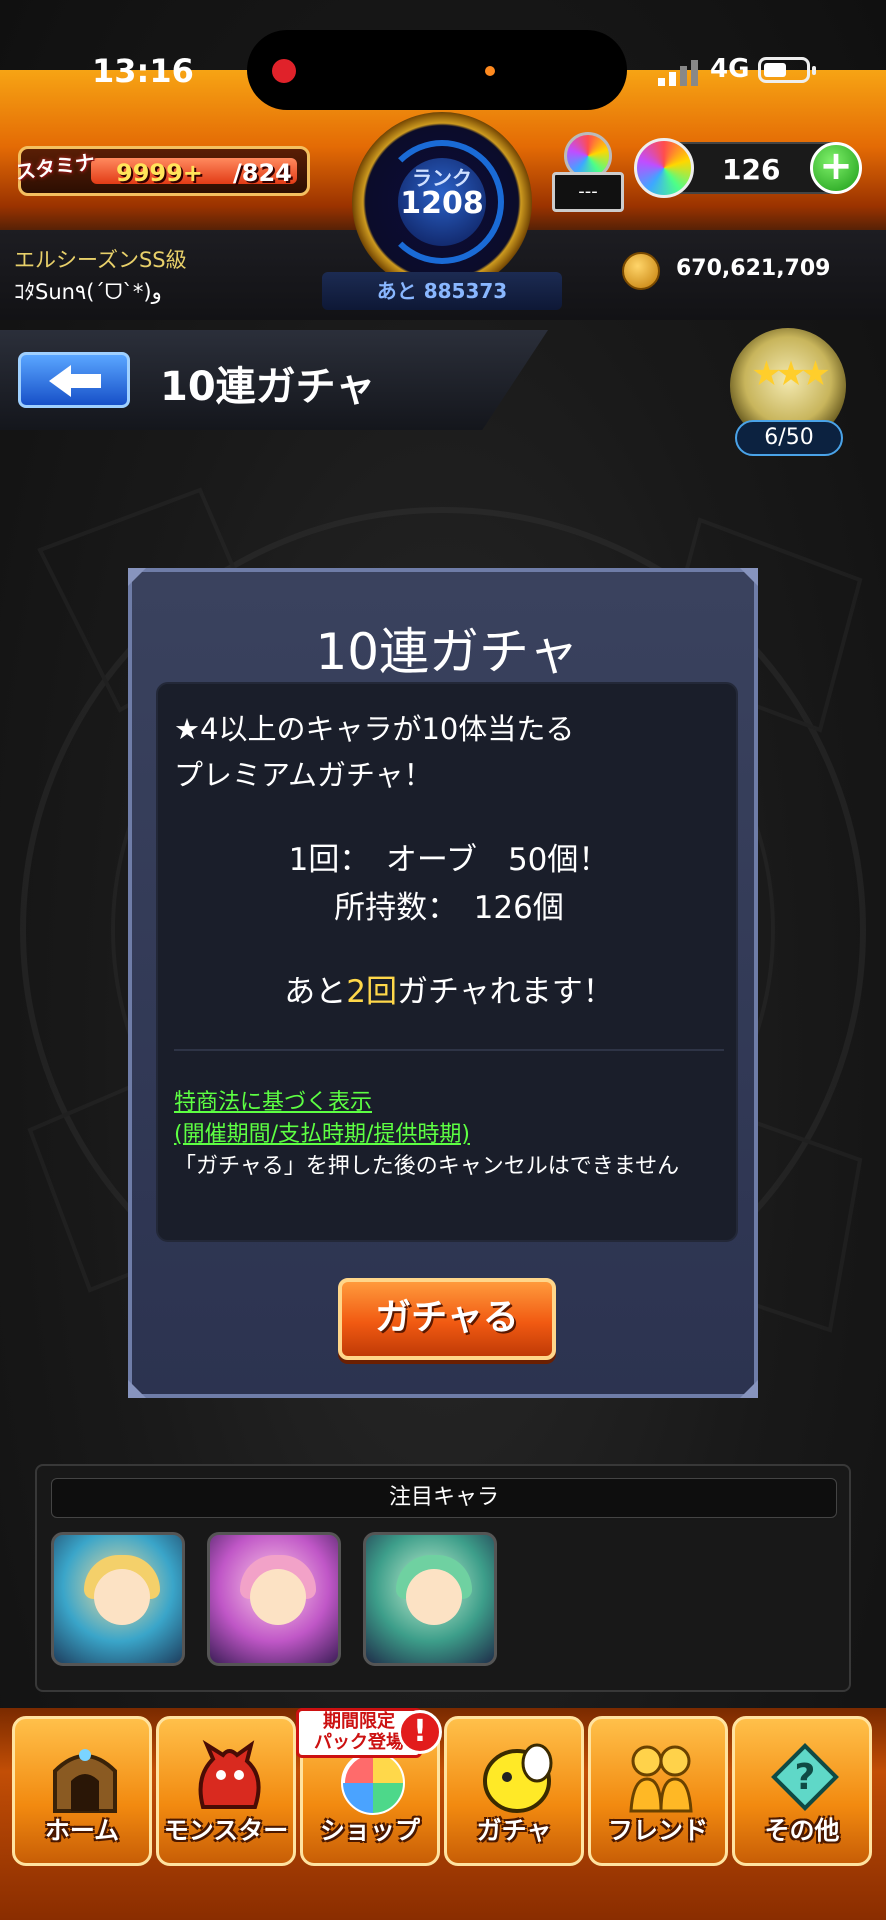 This screenshot has width=886, height=1920. What do you see at coordinates (449, 1050) in the screenshot?
I see `divider` at bounding box center [449, 1050].